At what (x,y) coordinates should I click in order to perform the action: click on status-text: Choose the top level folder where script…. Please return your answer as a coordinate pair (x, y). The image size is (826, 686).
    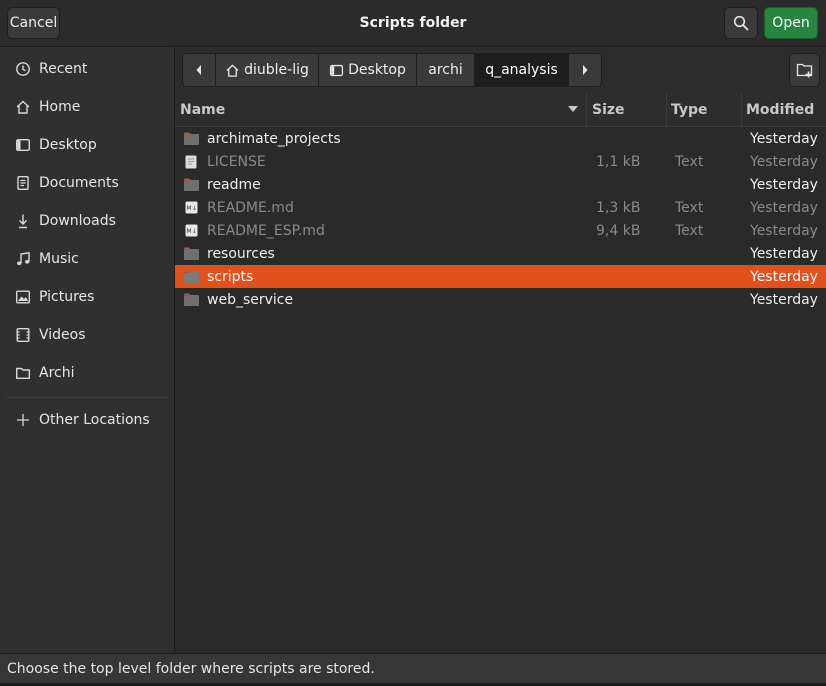
    Looking at the image, I should click on (191, 669).